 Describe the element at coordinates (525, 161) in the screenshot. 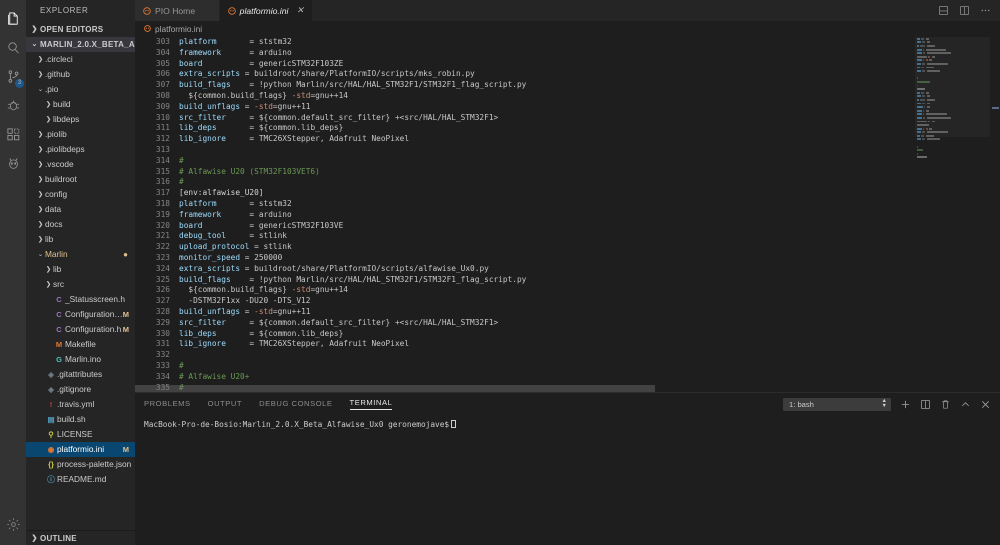

I see `code-line: 314 #` at that location.